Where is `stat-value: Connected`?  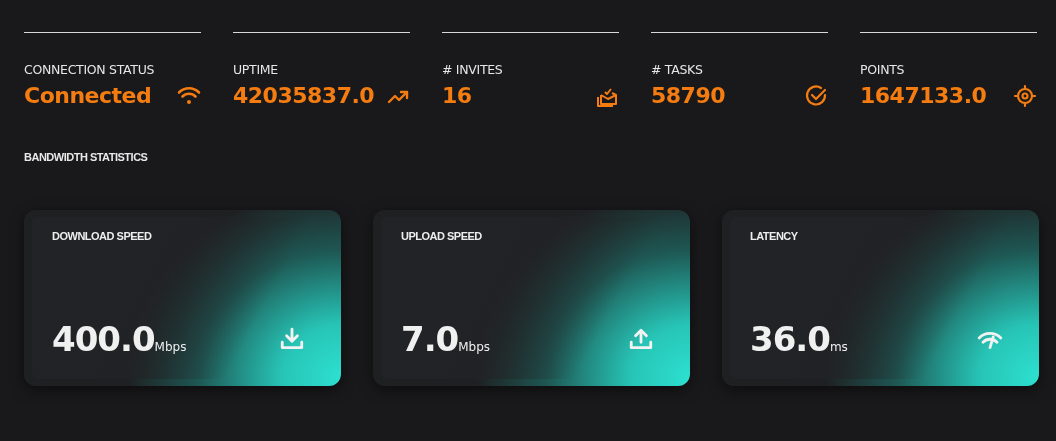 stat-value: Connected is located at coordinates (88, 95).